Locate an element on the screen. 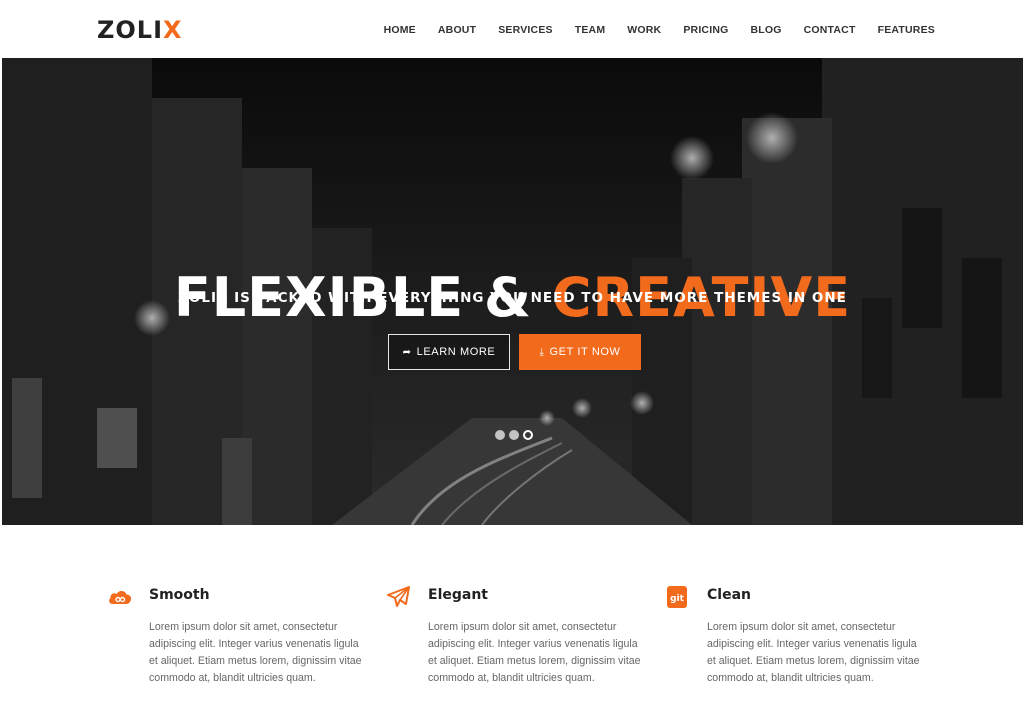  git-icon: git is located at coordinates (677, 597).